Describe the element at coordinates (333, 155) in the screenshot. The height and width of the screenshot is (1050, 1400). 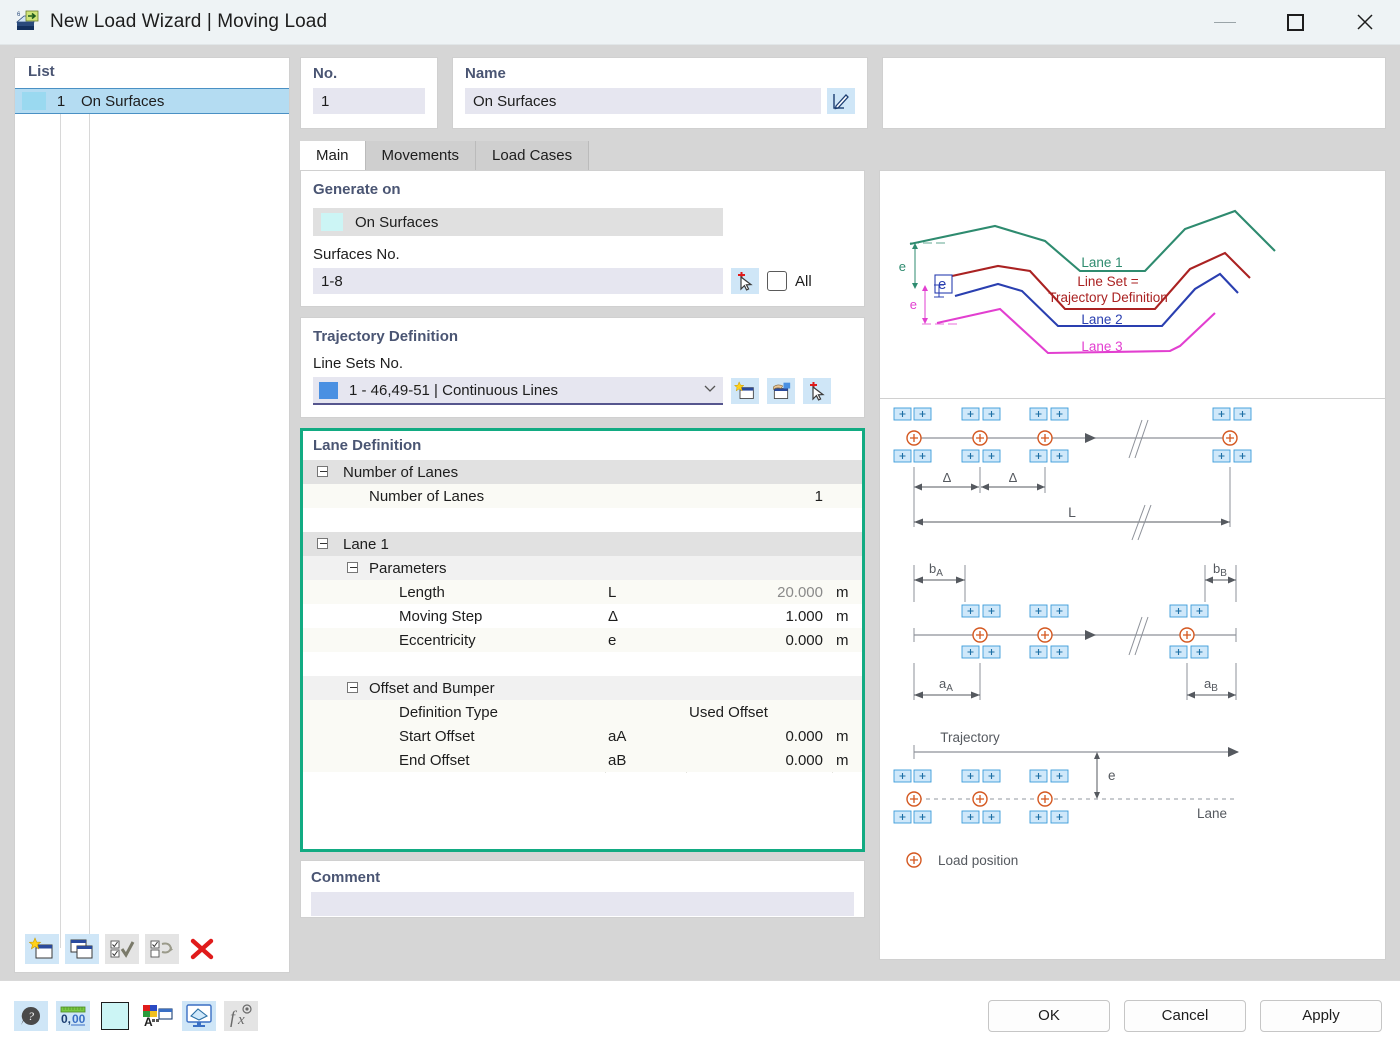
I see `tab-main: Main` at that location.